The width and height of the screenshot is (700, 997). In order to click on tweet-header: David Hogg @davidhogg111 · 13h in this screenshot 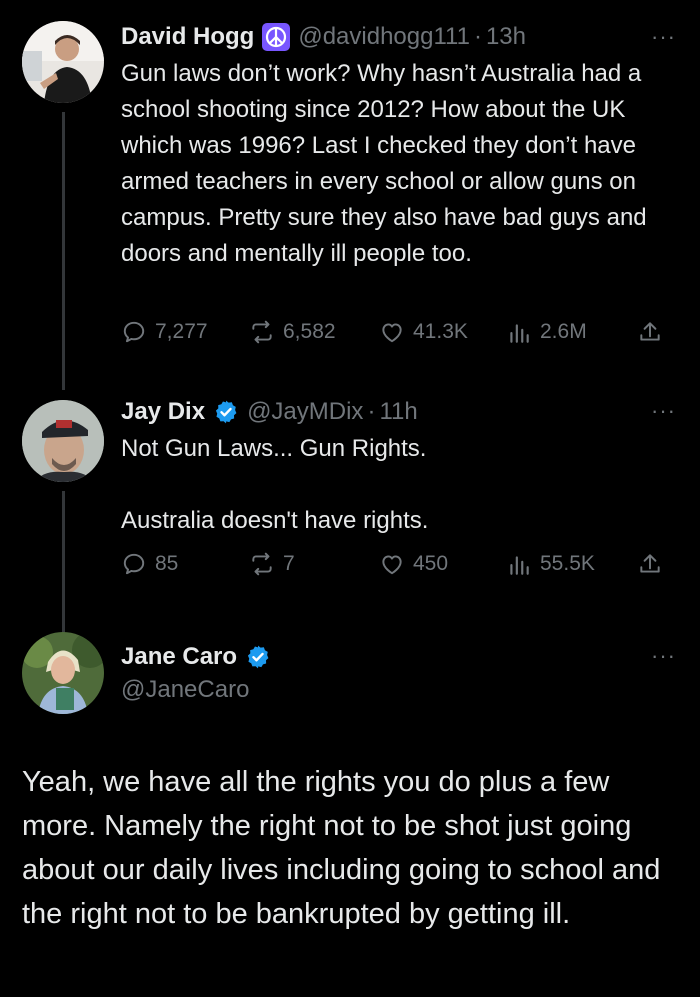, I will do `click(323, 37)`.